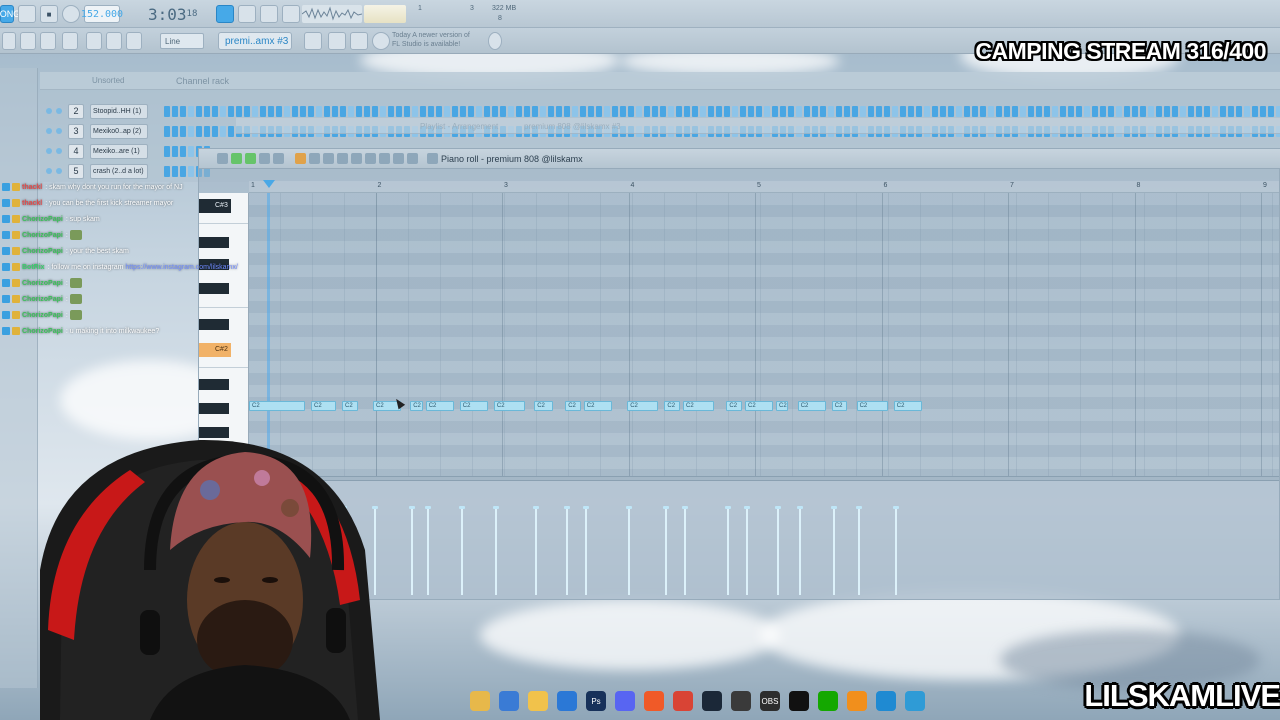 This screenshot has height=720, width=1280. What do you see at coordinates (114, 41) in the screenshot?
I see `plugin-icon` at bounding box center [114, 41].